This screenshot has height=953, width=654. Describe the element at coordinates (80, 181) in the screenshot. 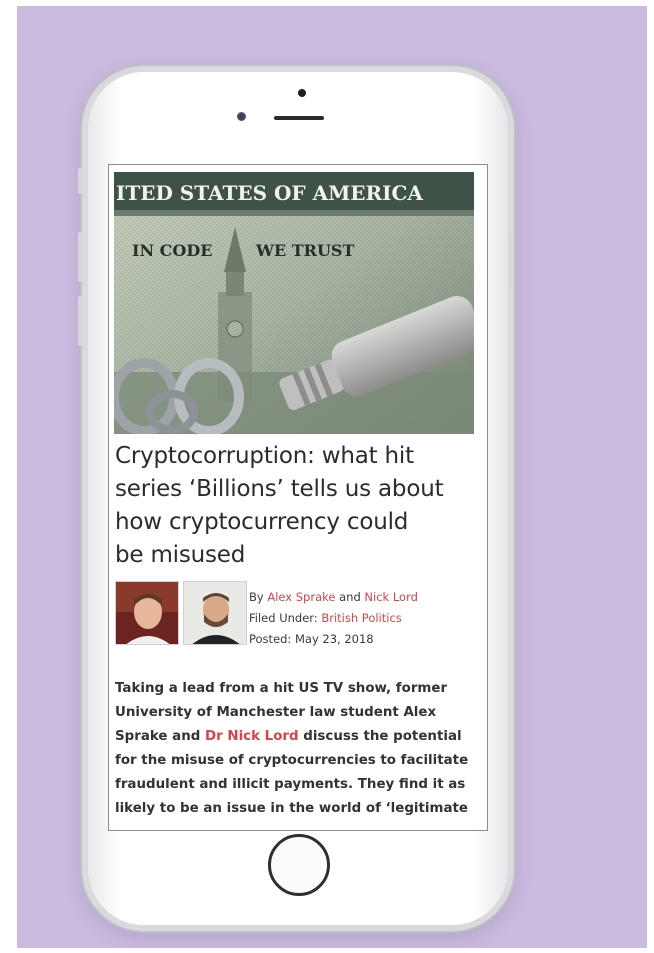

I see `mute-switch` at that location.